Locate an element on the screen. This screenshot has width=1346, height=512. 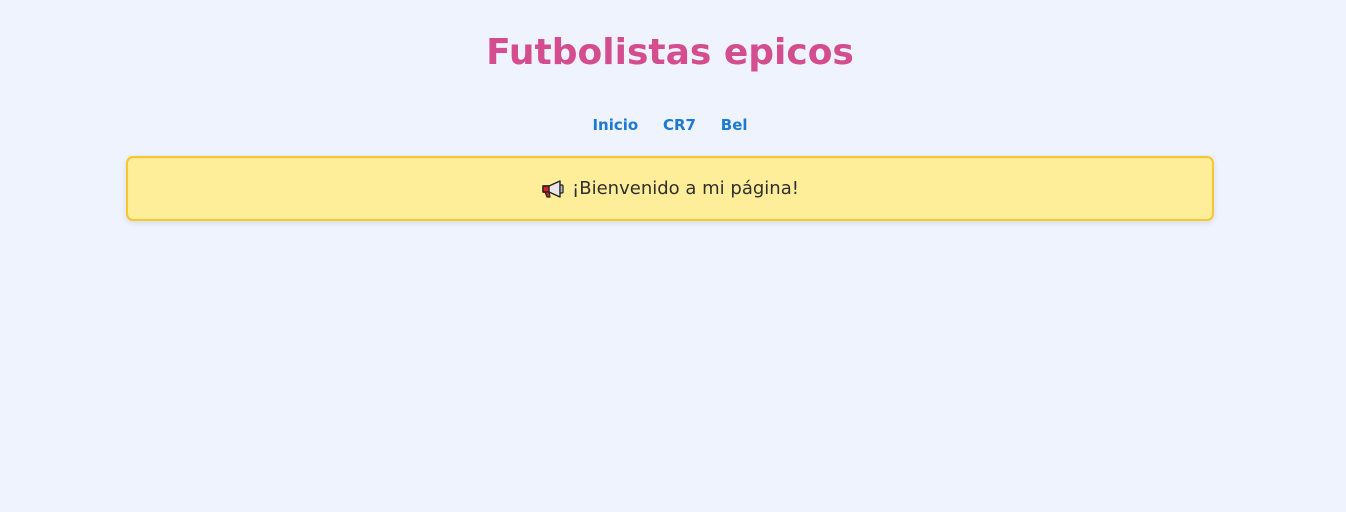
banner-text: ¡Bienvenido a mi página! is located at coordinates (685, 188).